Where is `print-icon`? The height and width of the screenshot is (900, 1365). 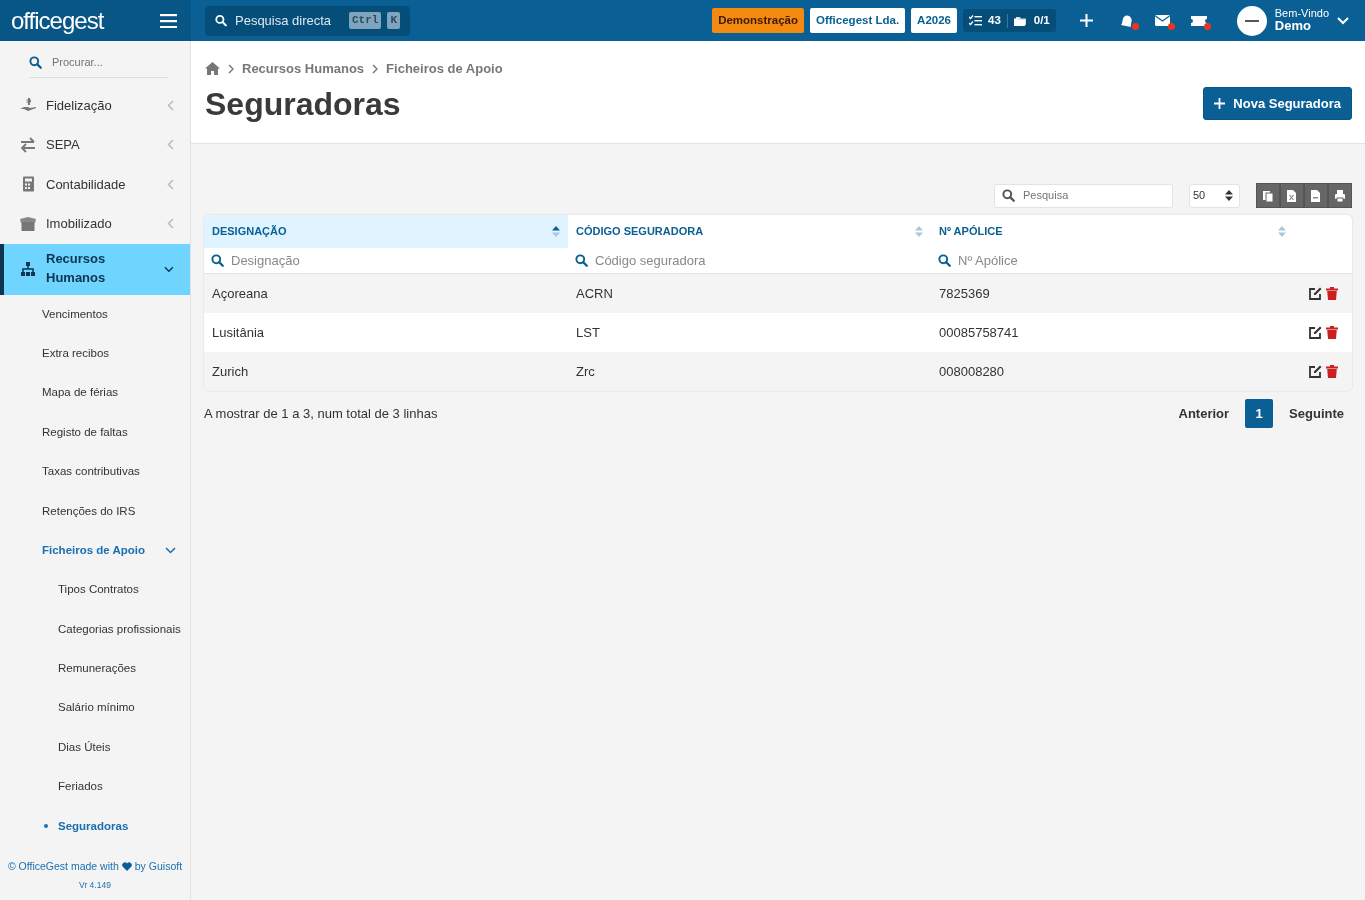 print-icon is located at coordinates (1340, 195).